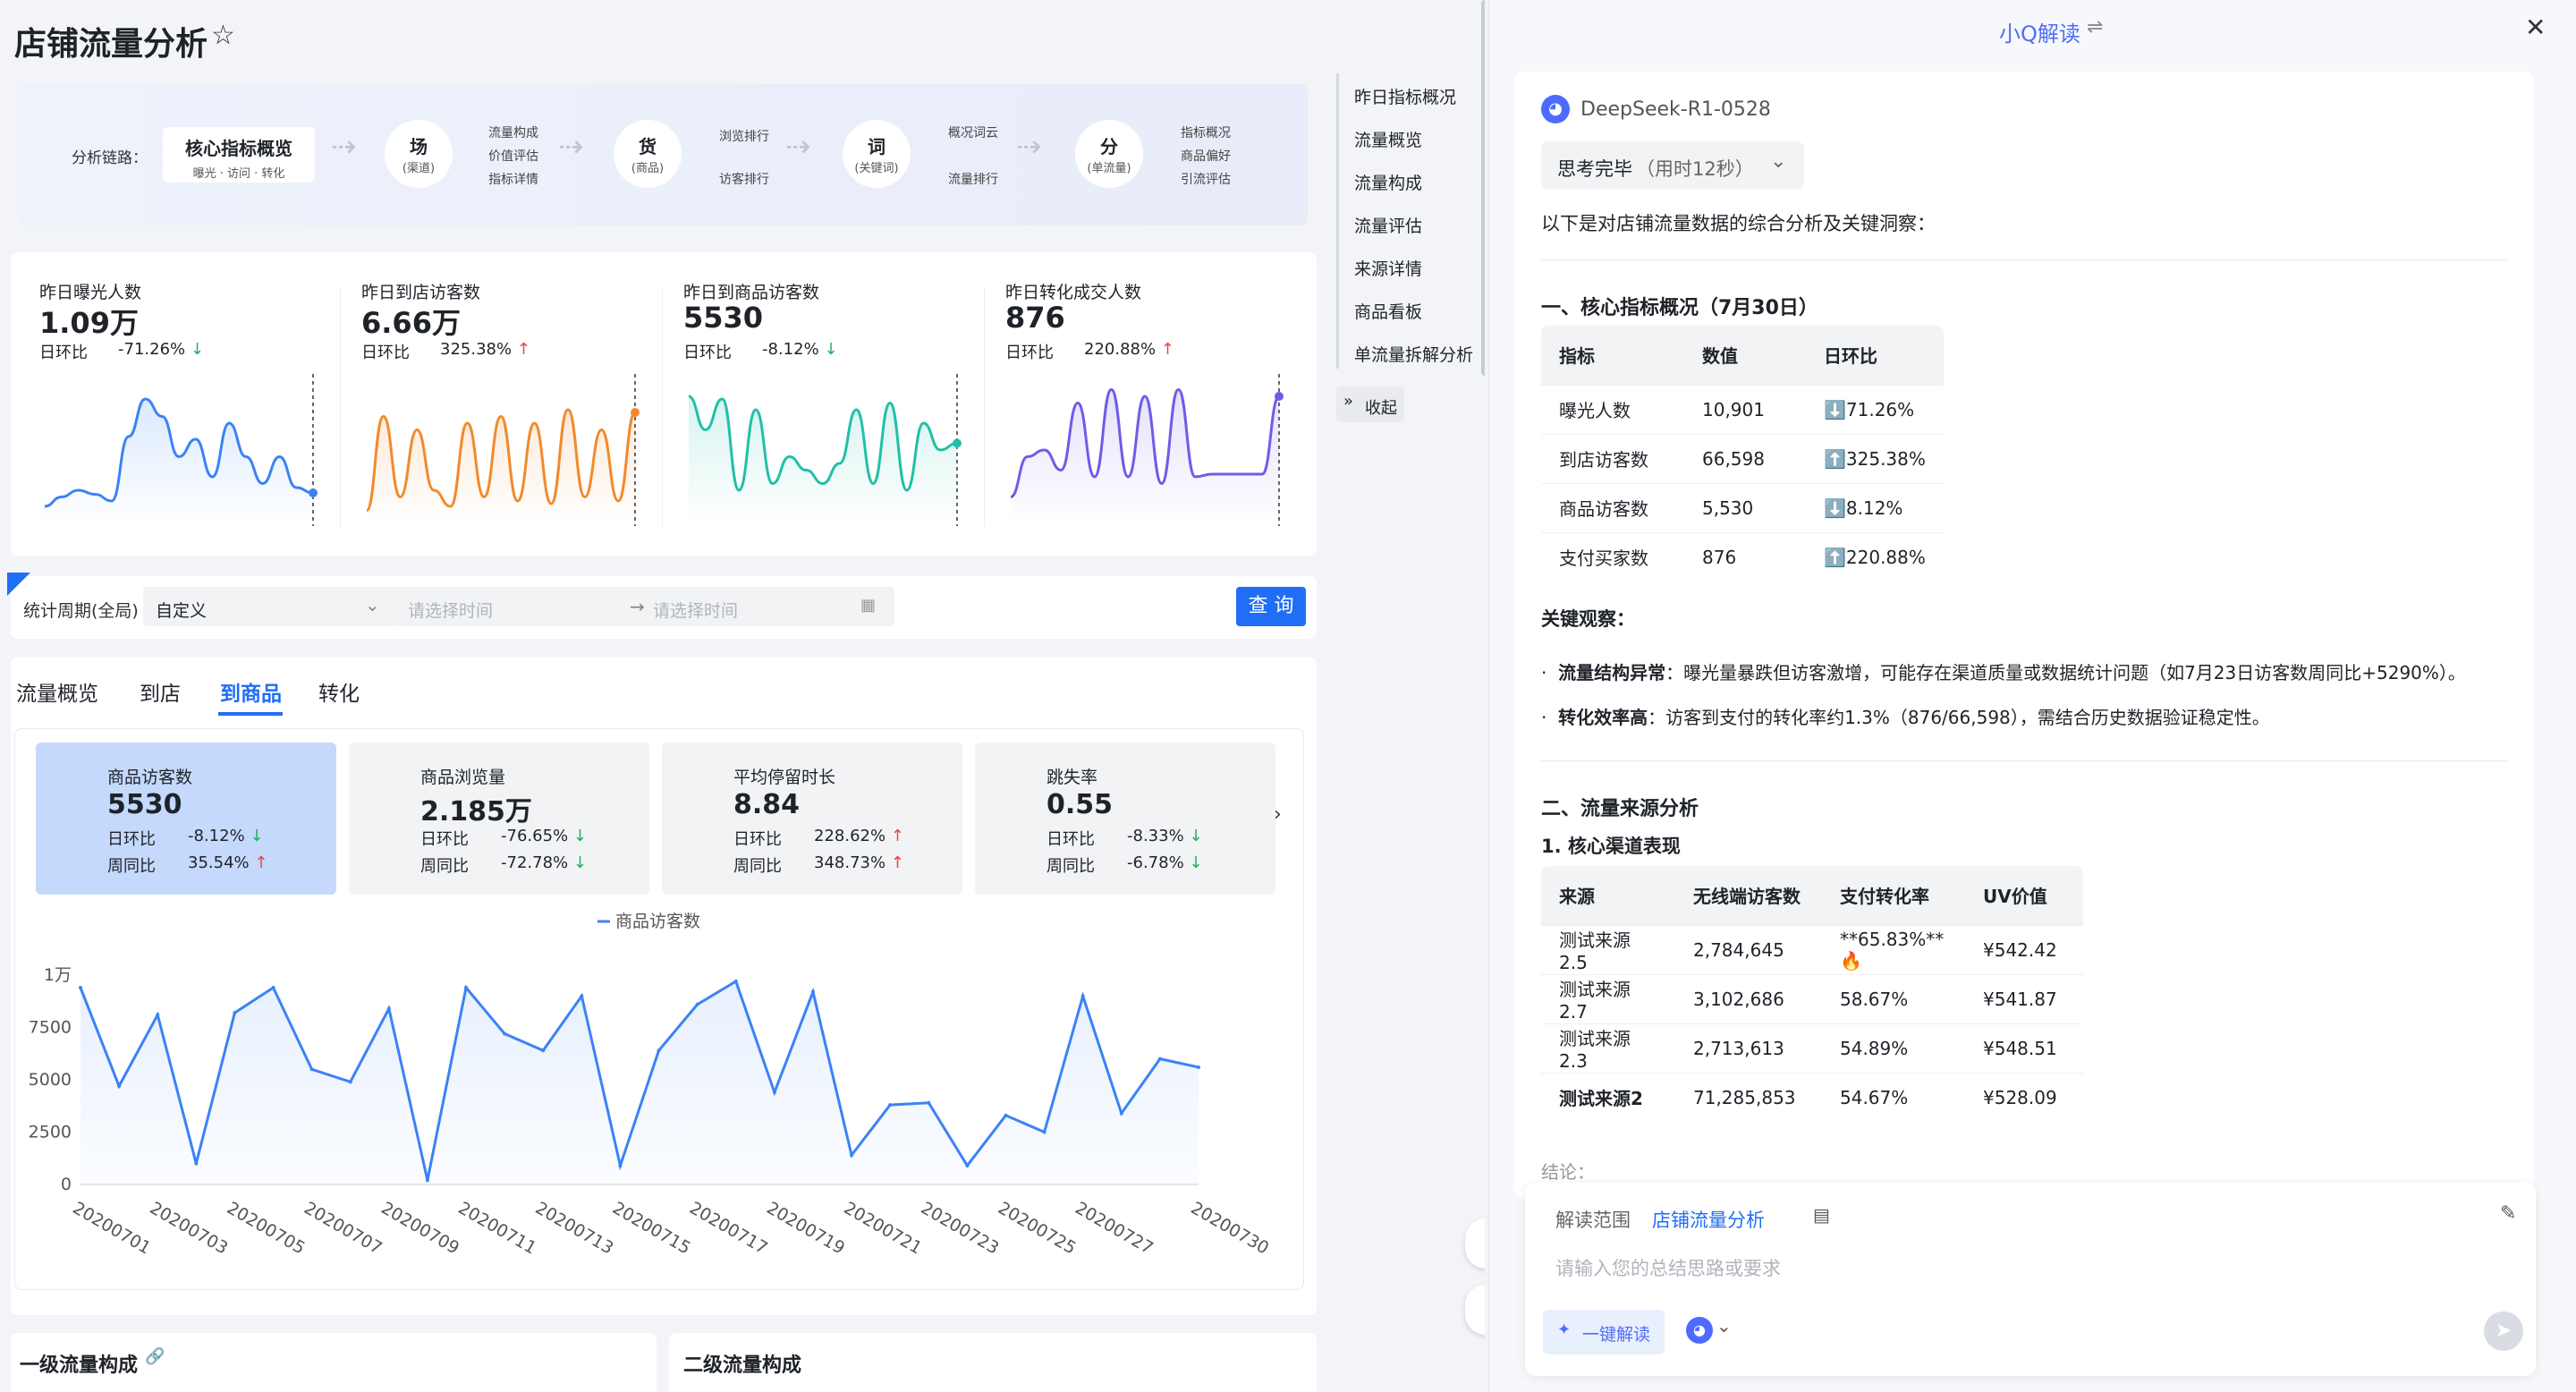  What do you see at coordinates (216, 836) in the screenshot?
I see `kpi-day-value: -8.12%` at bounding box center [216, 836].